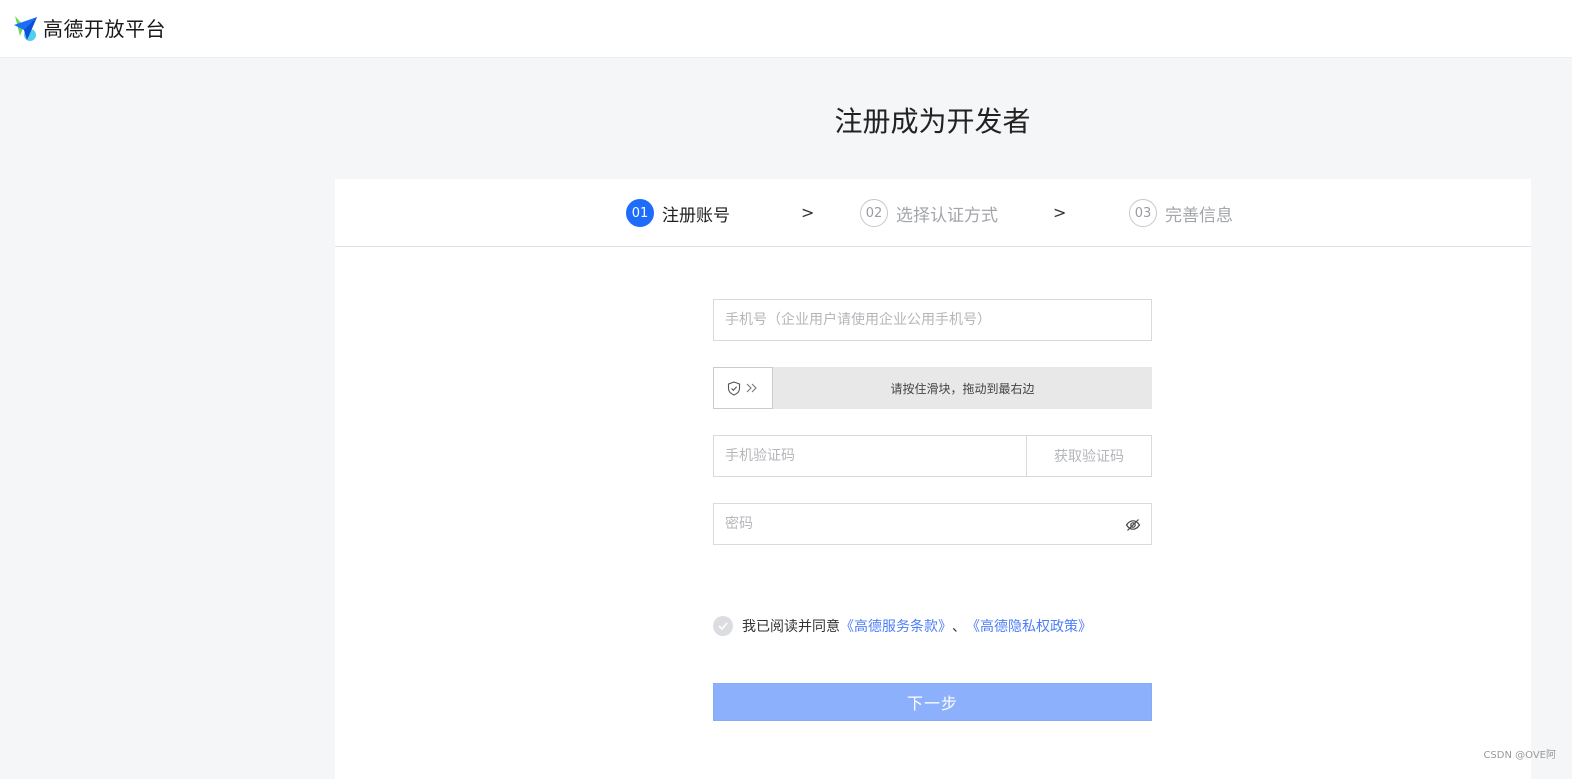 The height and width of the screenshot is (779, 1572). Describe the element at coordinates (696, 213) in the screenshot. I see `step-1-label: 注册账号` at that location.